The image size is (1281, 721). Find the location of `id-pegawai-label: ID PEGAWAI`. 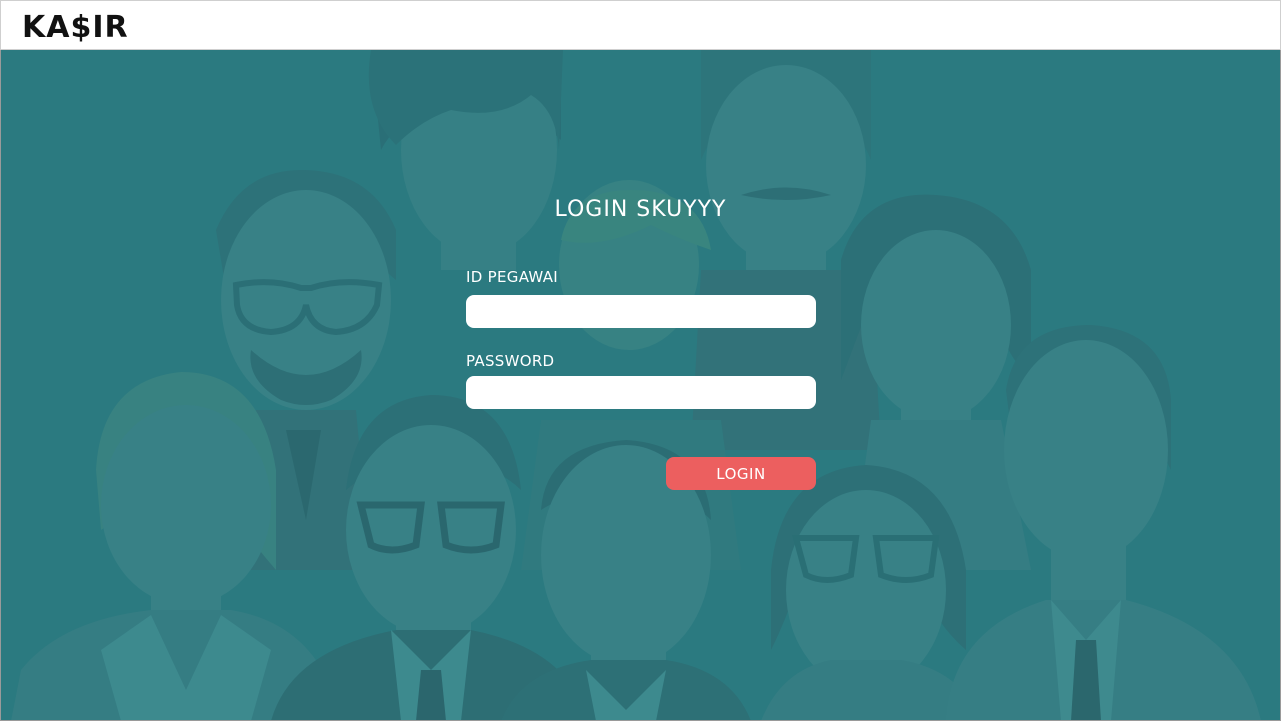

id-pegawai-label: ID PEGAWAI is located at coordinates (512, 277).